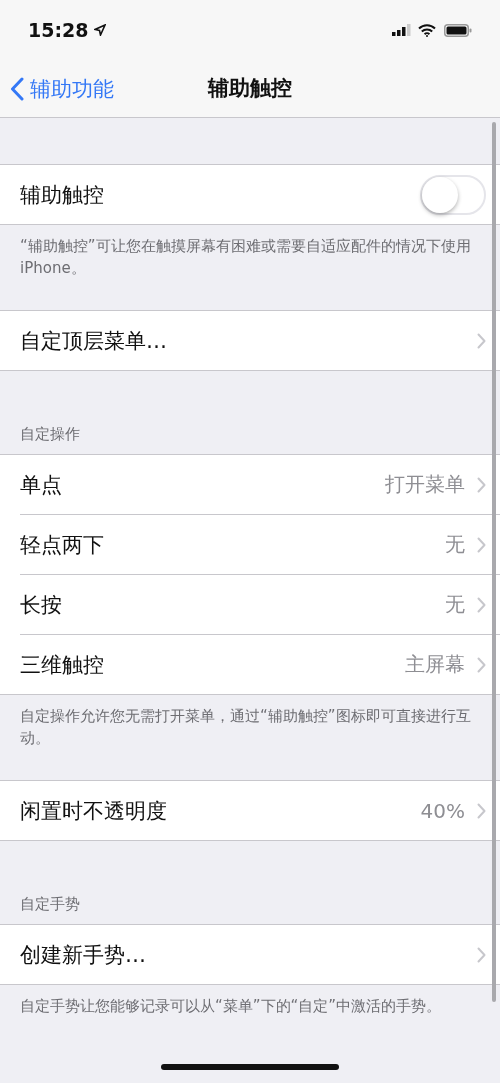  Describe the element at coordinates (435, 664) in the screenshot. I see `row-value: 主屏幕` at that location.